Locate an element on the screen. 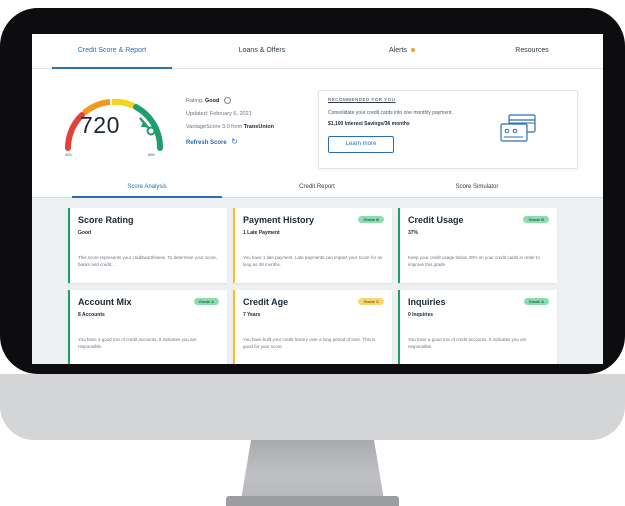 This screenshot has height=506, width=625. subtab-label: Score Analysis is located at coordinates (147, 187).